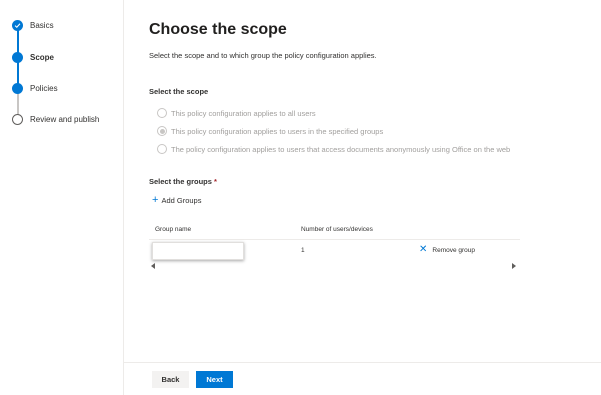 The image size is (601, 395). What do you see at coordinates (514, 266) in the screenshot?
I see `scroll-right-icon` at bounding box center [514, 266].